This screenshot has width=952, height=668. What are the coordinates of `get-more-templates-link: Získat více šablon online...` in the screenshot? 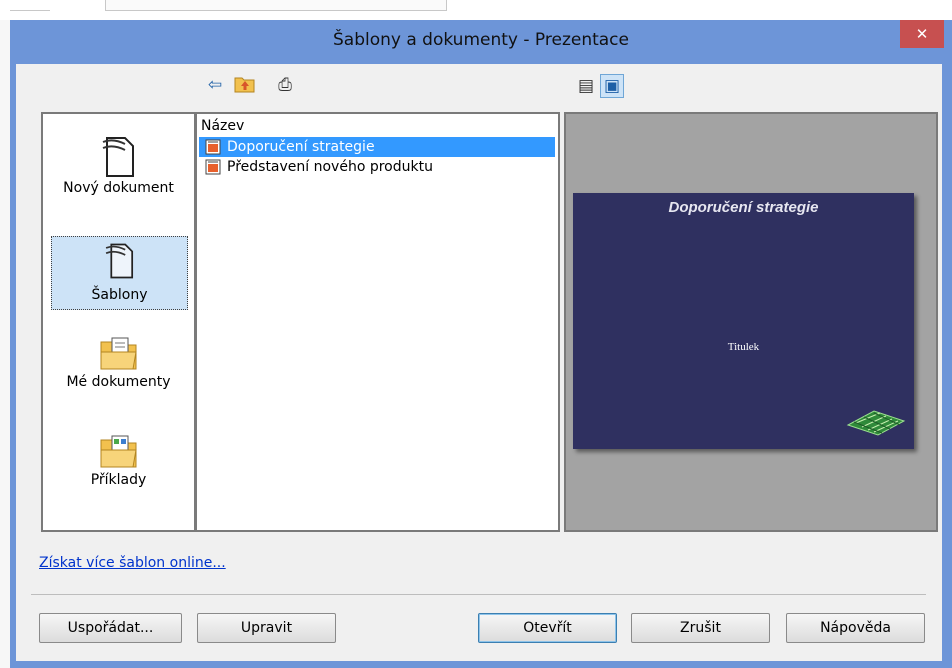 It's located at (132, 563).